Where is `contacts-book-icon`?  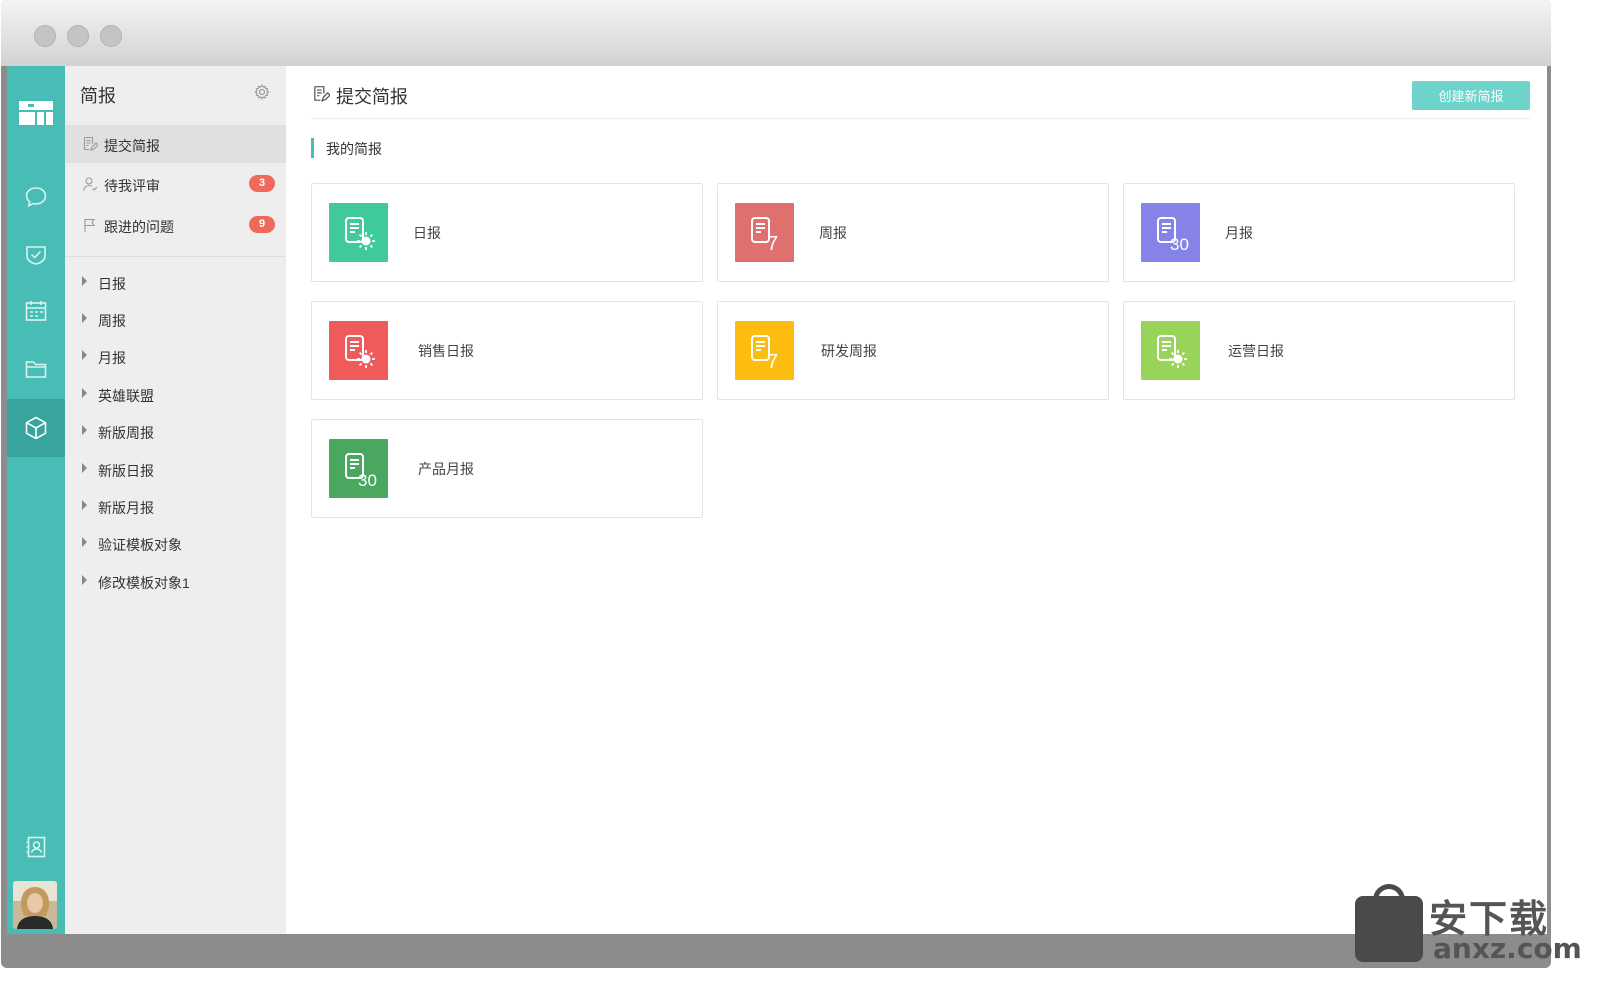 contacts-book-icon is located at coordinates (36, 847).